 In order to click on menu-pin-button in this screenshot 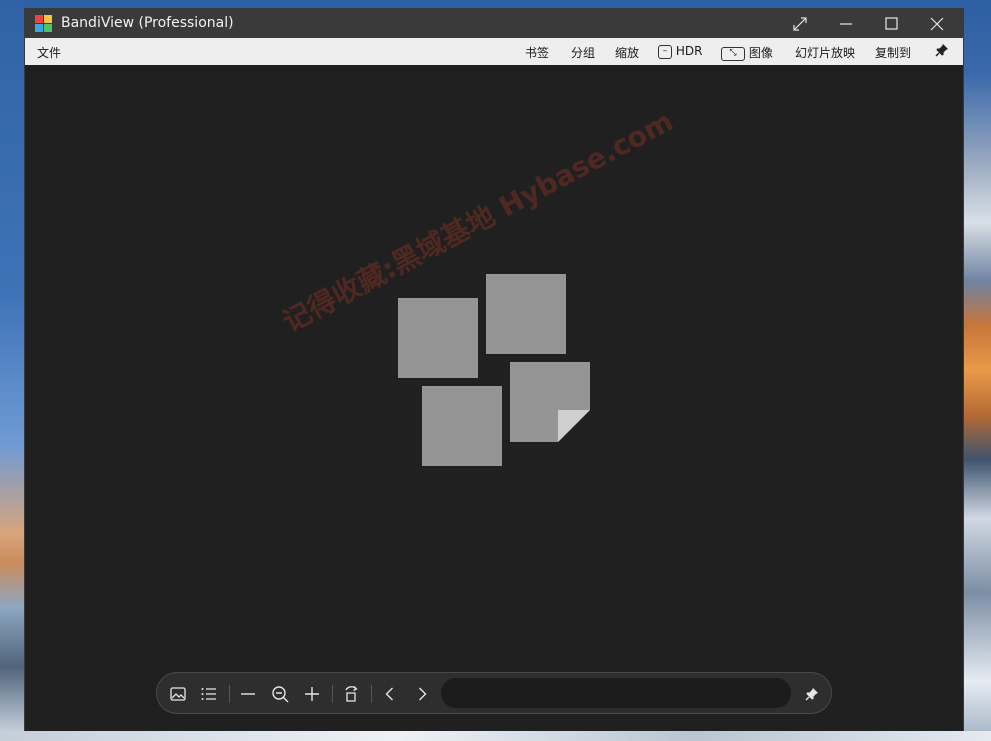, I will do `click(942, 51)`.